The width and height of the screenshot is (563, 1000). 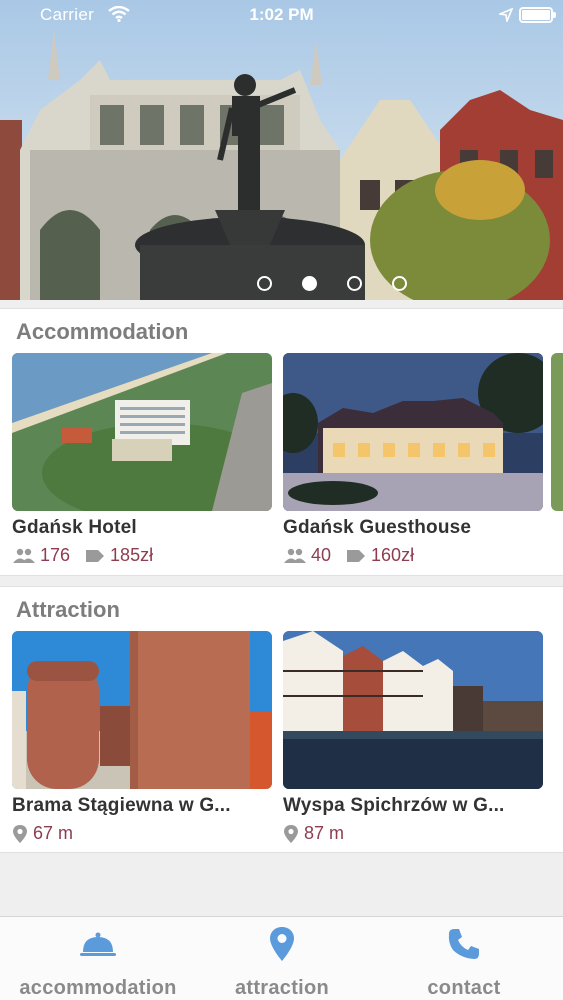 What do you see at coordinates (464, 988) in the screenshot?
I see `tab-label-contact: contact` at bounding box center [464, 988].